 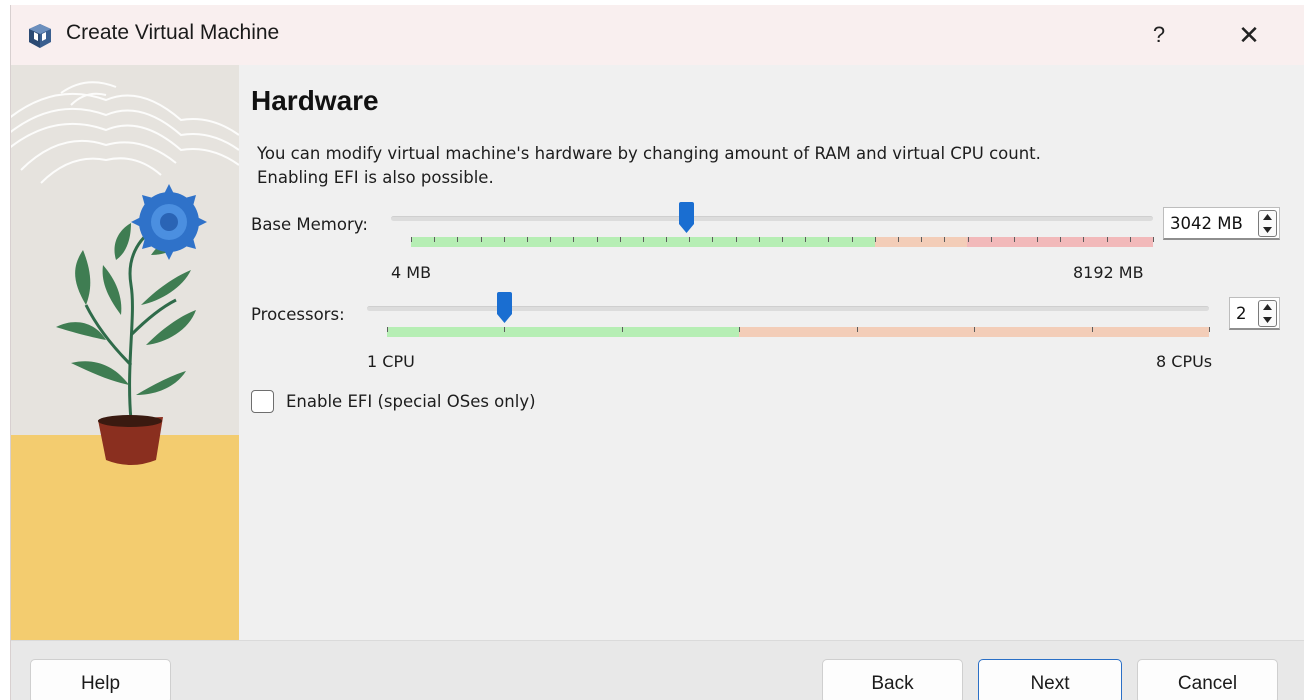 What do you see at coordinates (125, 352) in the screenshot?
I see `plant-illustration` at bounding box center [125, 352].